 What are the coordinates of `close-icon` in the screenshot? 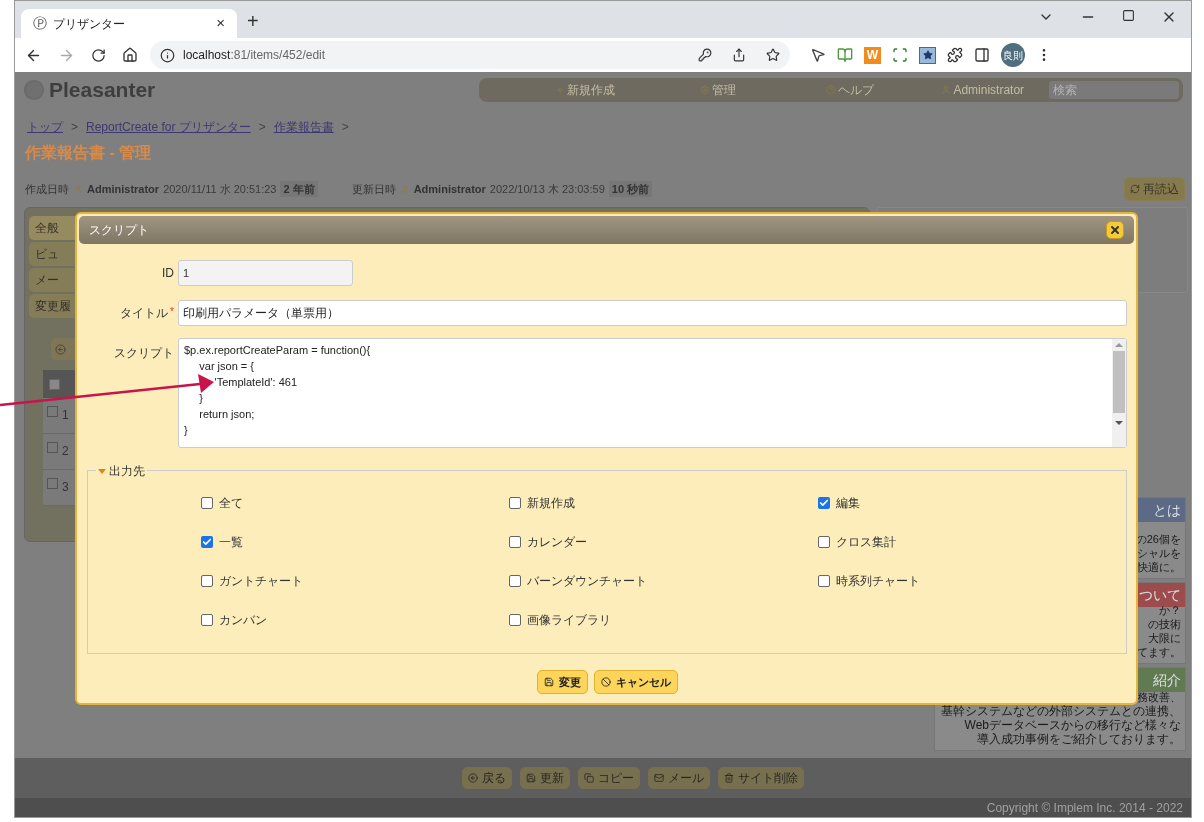 It's located at (1115, 230).